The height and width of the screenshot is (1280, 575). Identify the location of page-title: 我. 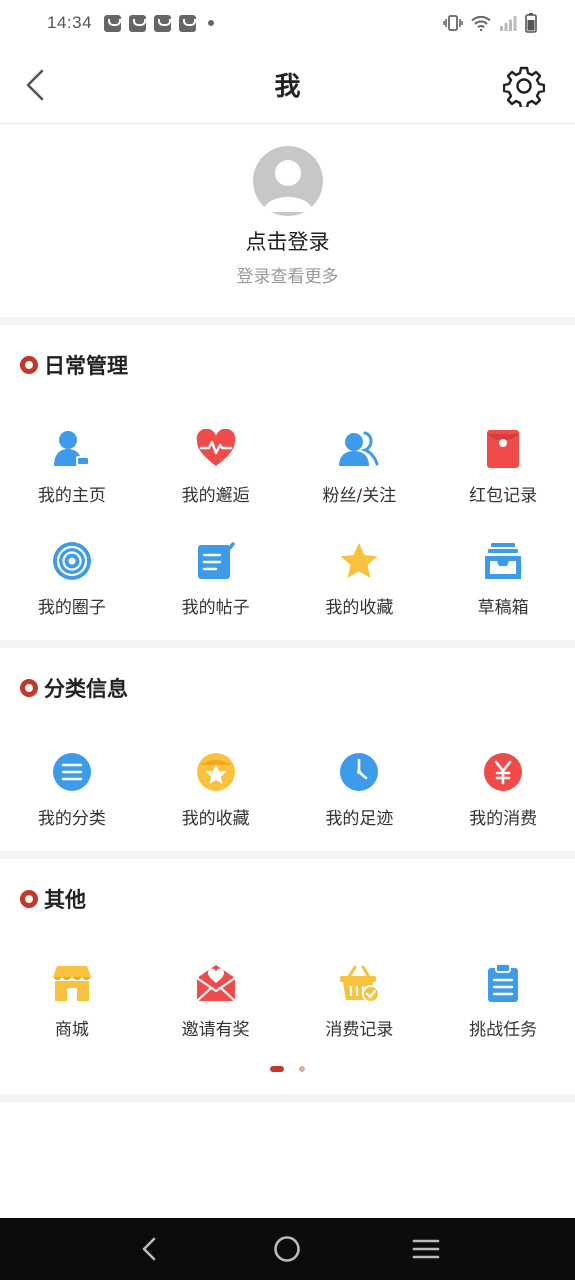
(287, 87).